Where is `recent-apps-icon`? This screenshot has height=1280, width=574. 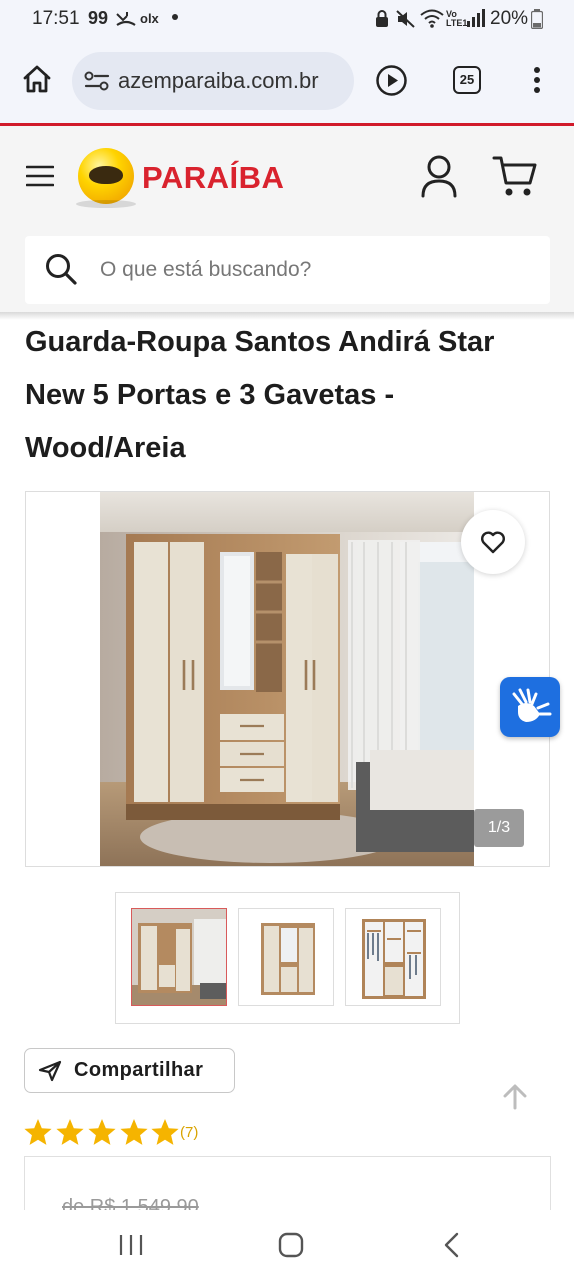
recent-apps-icon is located at coordinates (131, 1245).